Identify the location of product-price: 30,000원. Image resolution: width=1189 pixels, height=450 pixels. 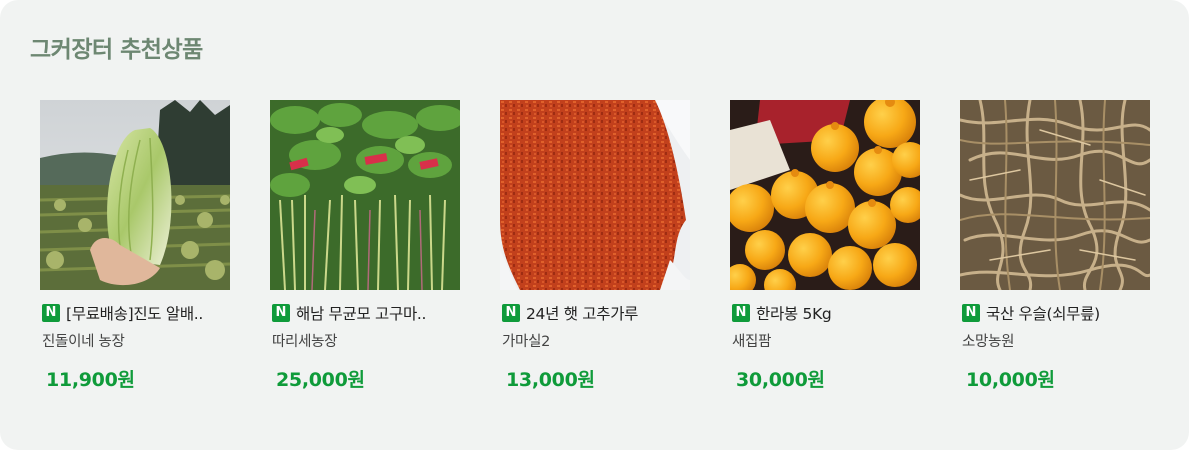
(780, 380).